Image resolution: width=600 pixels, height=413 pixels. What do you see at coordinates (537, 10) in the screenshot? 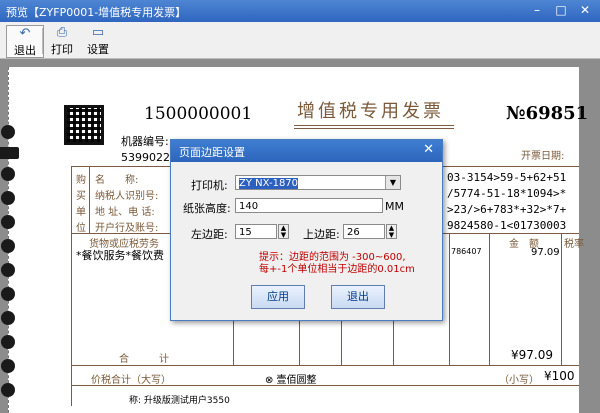
I see `minimize-button: –` at bounding box center [537, 10].